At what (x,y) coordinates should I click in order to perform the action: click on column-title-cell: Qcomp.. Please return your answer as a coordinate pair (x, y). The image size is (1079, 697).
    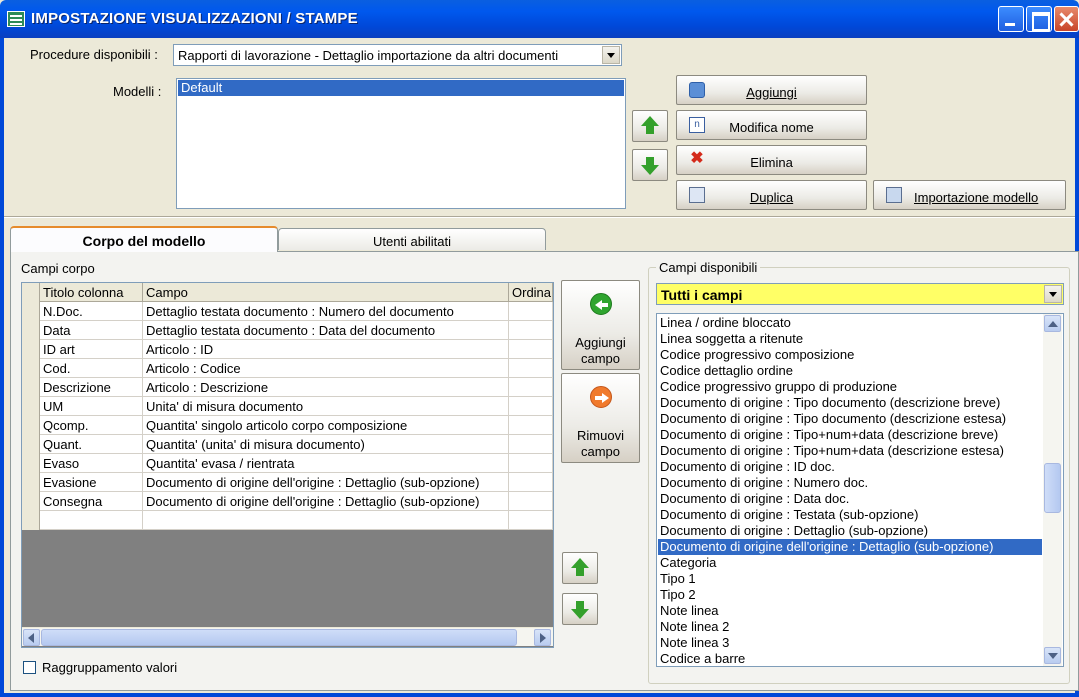
    Looking at the image, I should click on (91, 425).